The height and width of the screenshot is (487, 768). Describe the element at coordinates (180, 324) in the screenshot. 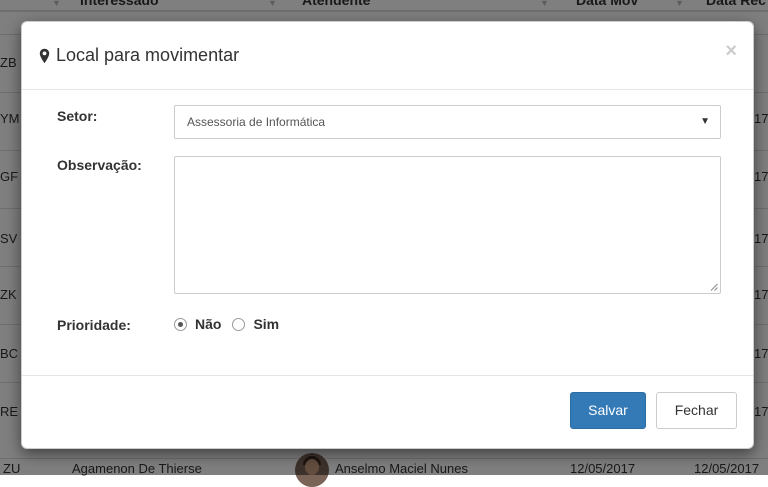

I see `prioridade-nao-radio` at that location.